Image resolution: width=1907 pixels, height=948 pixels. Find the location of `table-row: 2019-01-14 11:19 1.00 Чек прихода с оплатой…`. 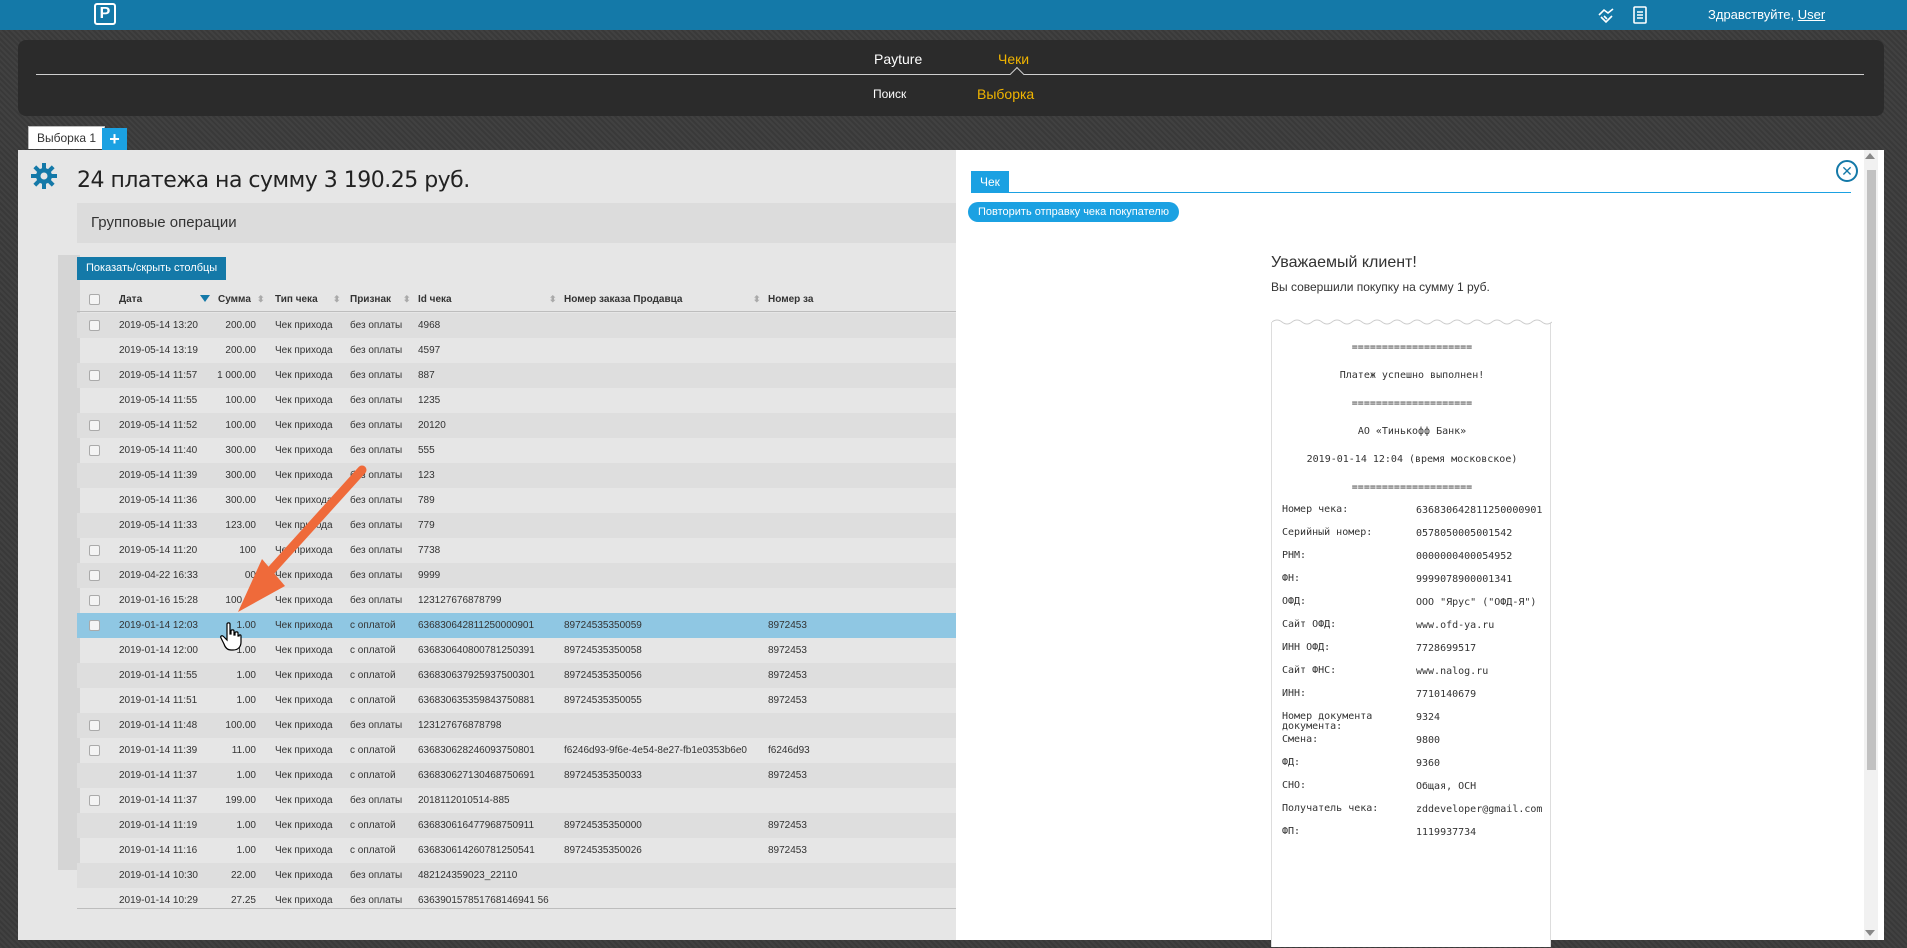

table-row: 2019-01-14 11:19 1.00 Чек прихода с оплатой… is located at coordinates (517, 825).